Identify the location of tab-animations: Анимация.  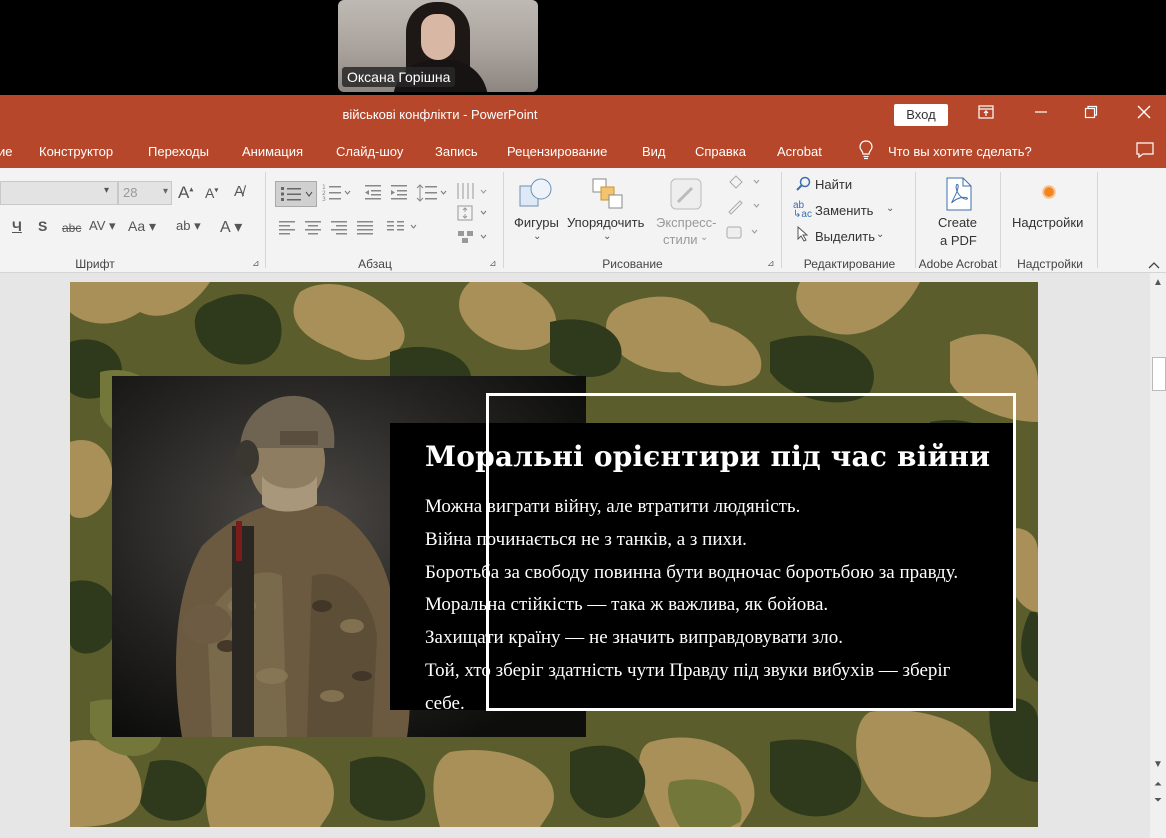
(272, 151).